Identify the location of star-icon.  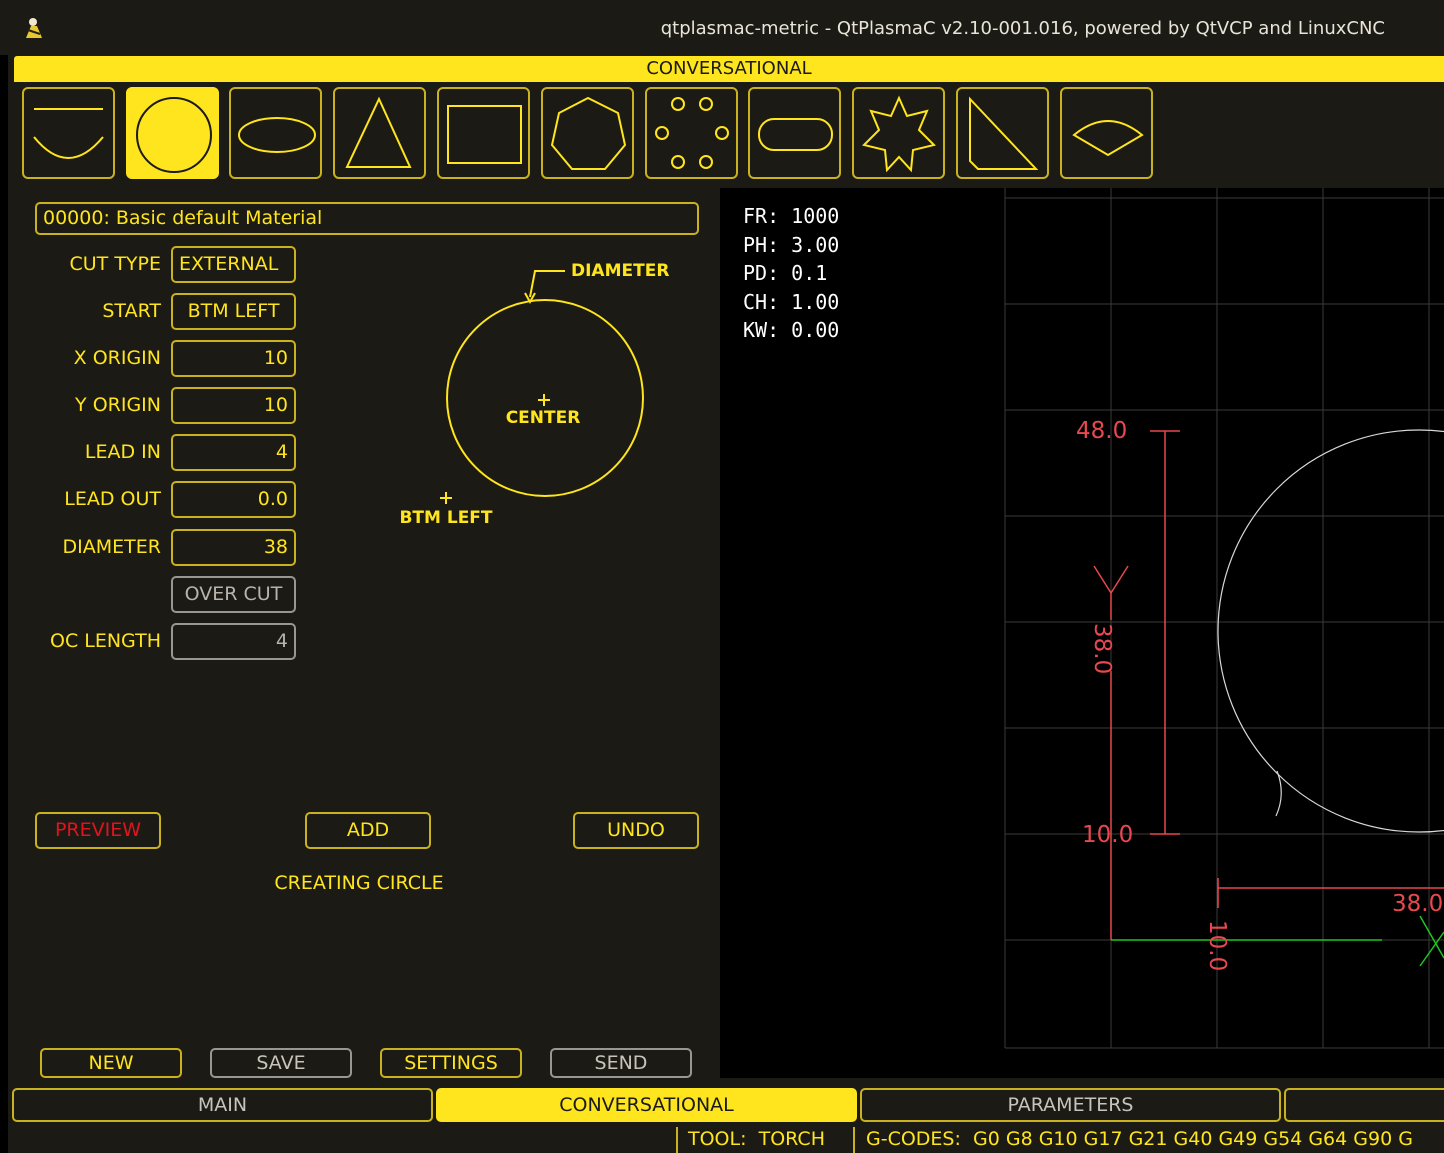
(899, 134).